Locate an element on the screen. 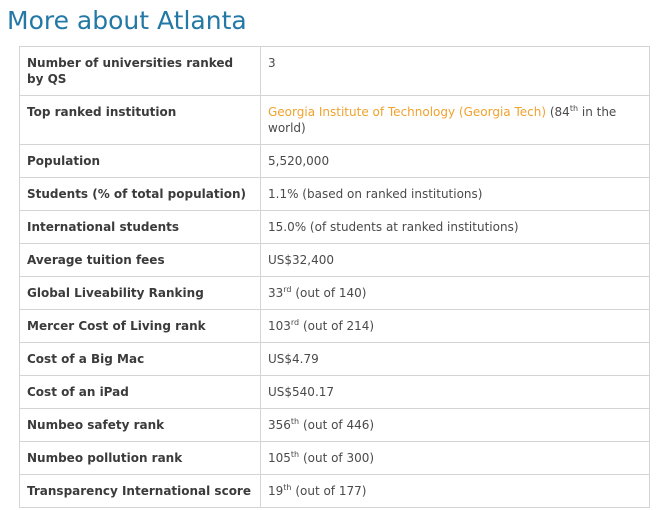  row-label: Numbeo pollution rank is located at coordinates (140, 458).